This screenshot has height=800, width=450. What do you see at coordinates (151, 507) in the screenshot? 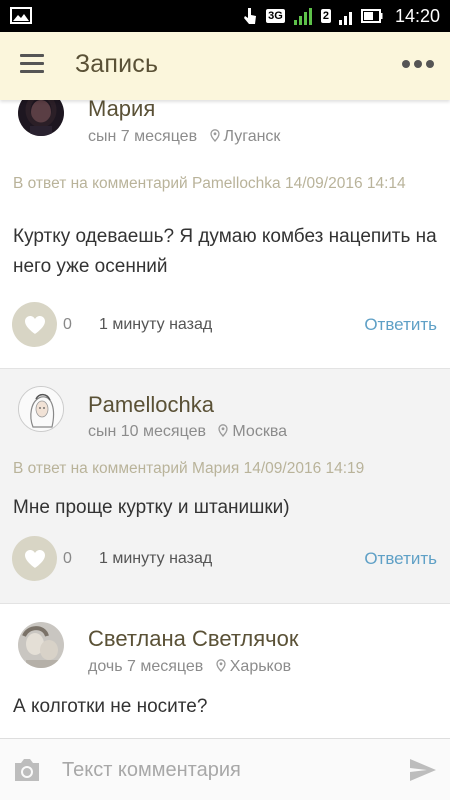
I see `comment-text: Мне проще куртку и штанишки)` at bounding box center [151, 507].